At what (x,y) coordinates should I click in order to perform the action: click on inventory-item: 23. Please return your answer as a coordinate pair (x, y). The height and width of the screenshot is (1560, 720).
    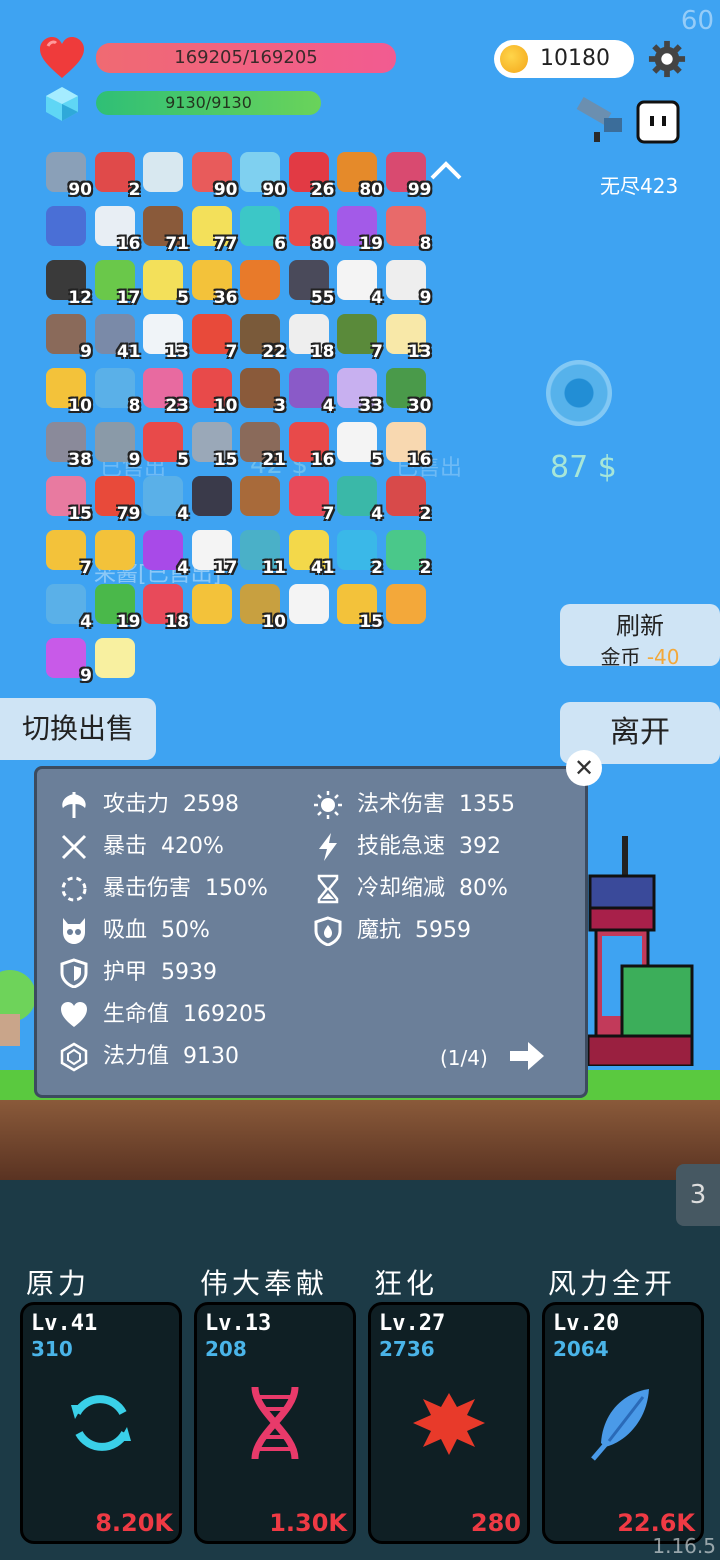
    Looking at the image, I should click on (164, 390).